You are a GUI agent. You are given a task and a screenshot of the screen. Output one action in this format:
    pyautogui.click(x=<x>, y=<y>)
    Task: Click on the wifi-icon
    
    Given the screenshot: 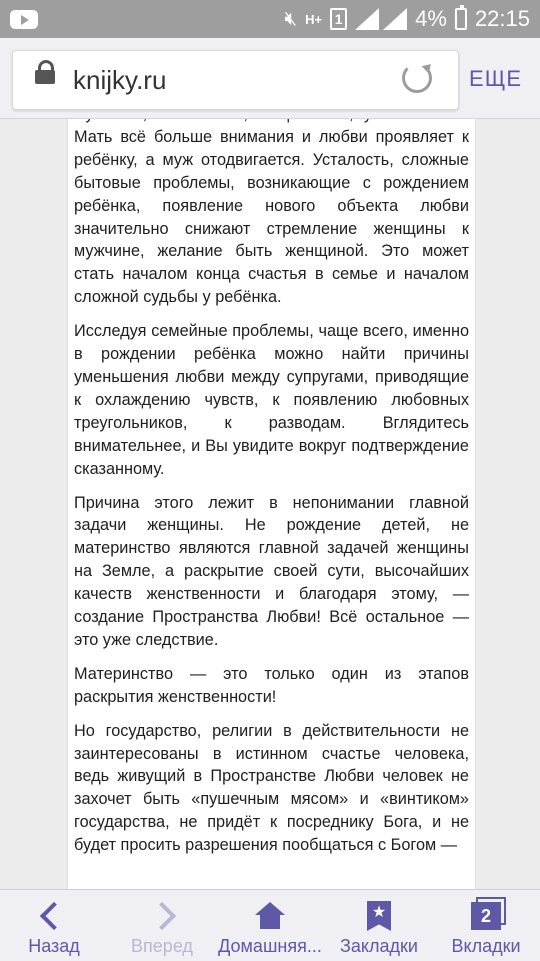 What is the action you would take?
    pyautogui.click(x=395, y=19)
    